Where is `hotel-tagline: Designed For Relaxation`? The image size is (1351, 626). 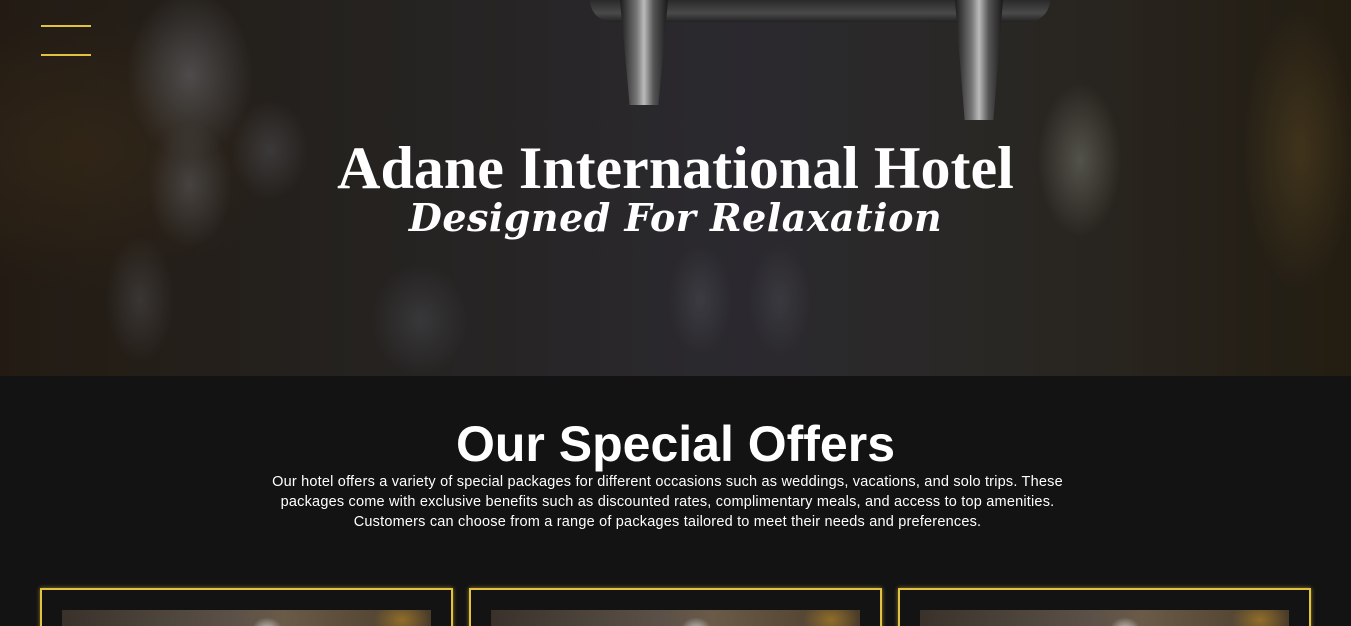 hotel-tagline: Designed For Relaxation is located at coordinates (675, 217).